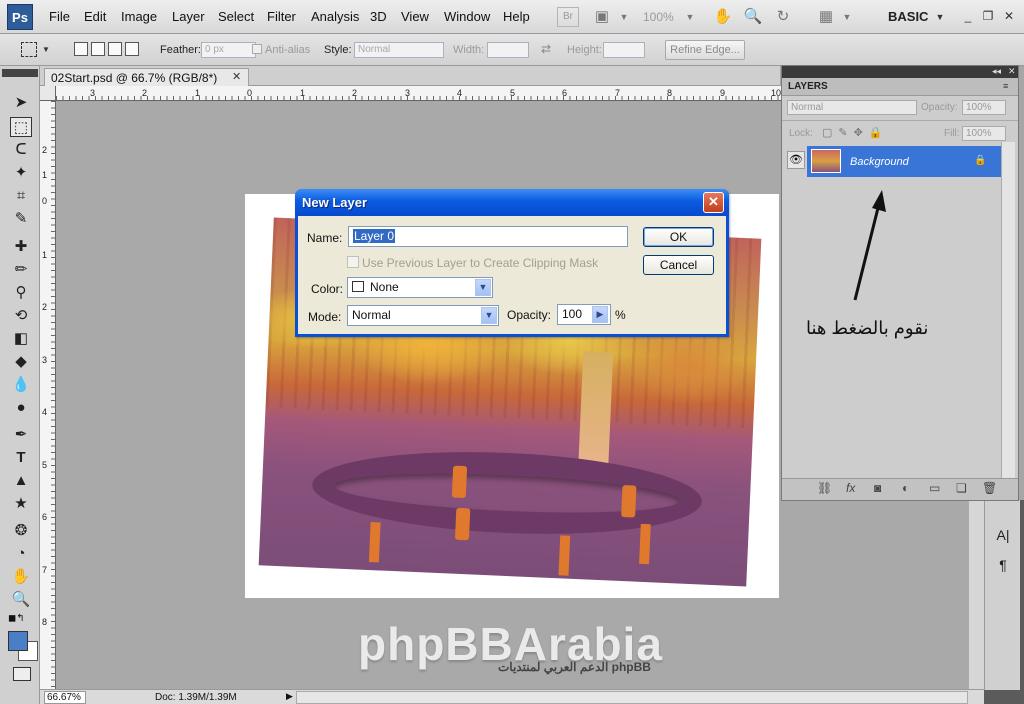 The image size is (1024, 704). I want to click on move-tool-icon: ➤, so click(21, 103).